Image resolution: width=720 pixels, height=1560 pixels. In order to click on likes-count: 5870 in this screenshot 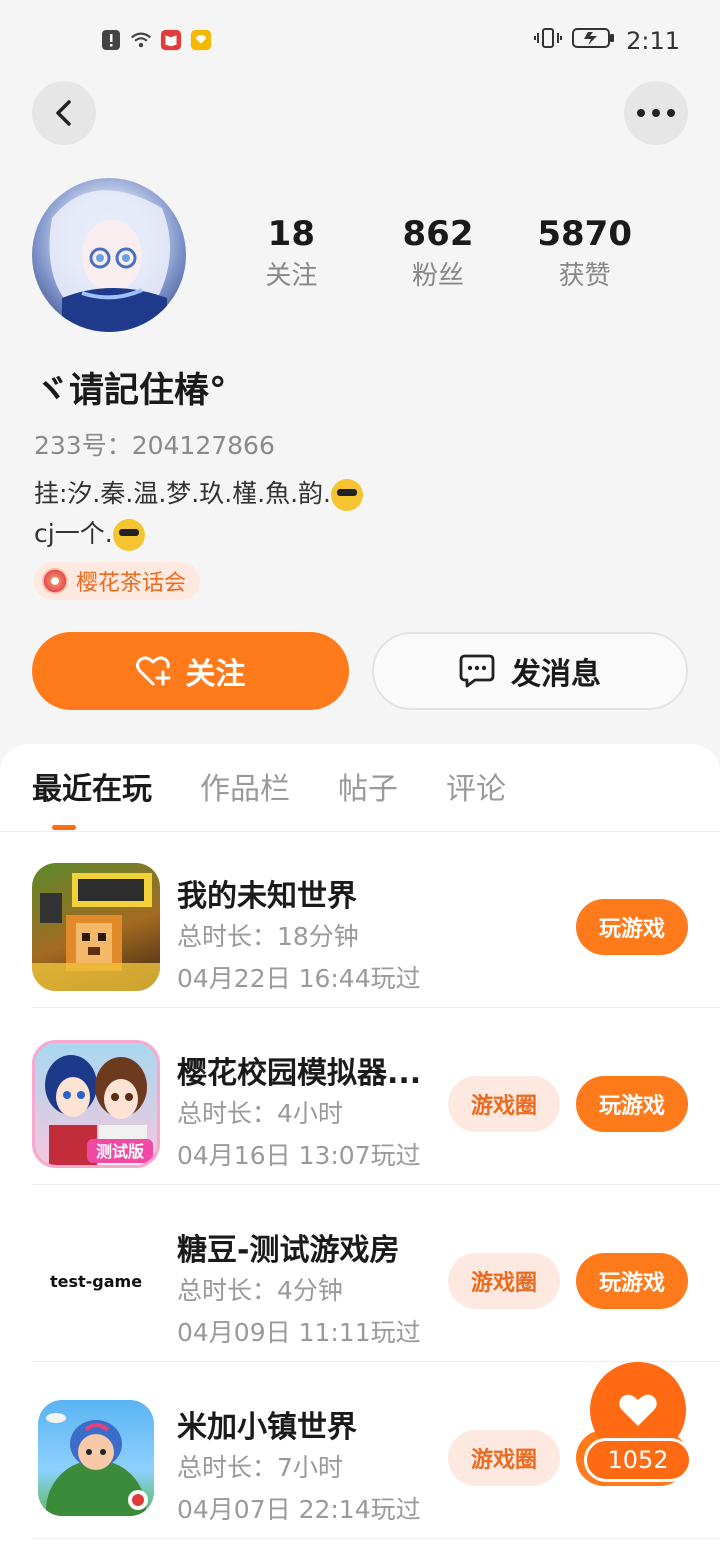, I will do `click(584, 234)`.